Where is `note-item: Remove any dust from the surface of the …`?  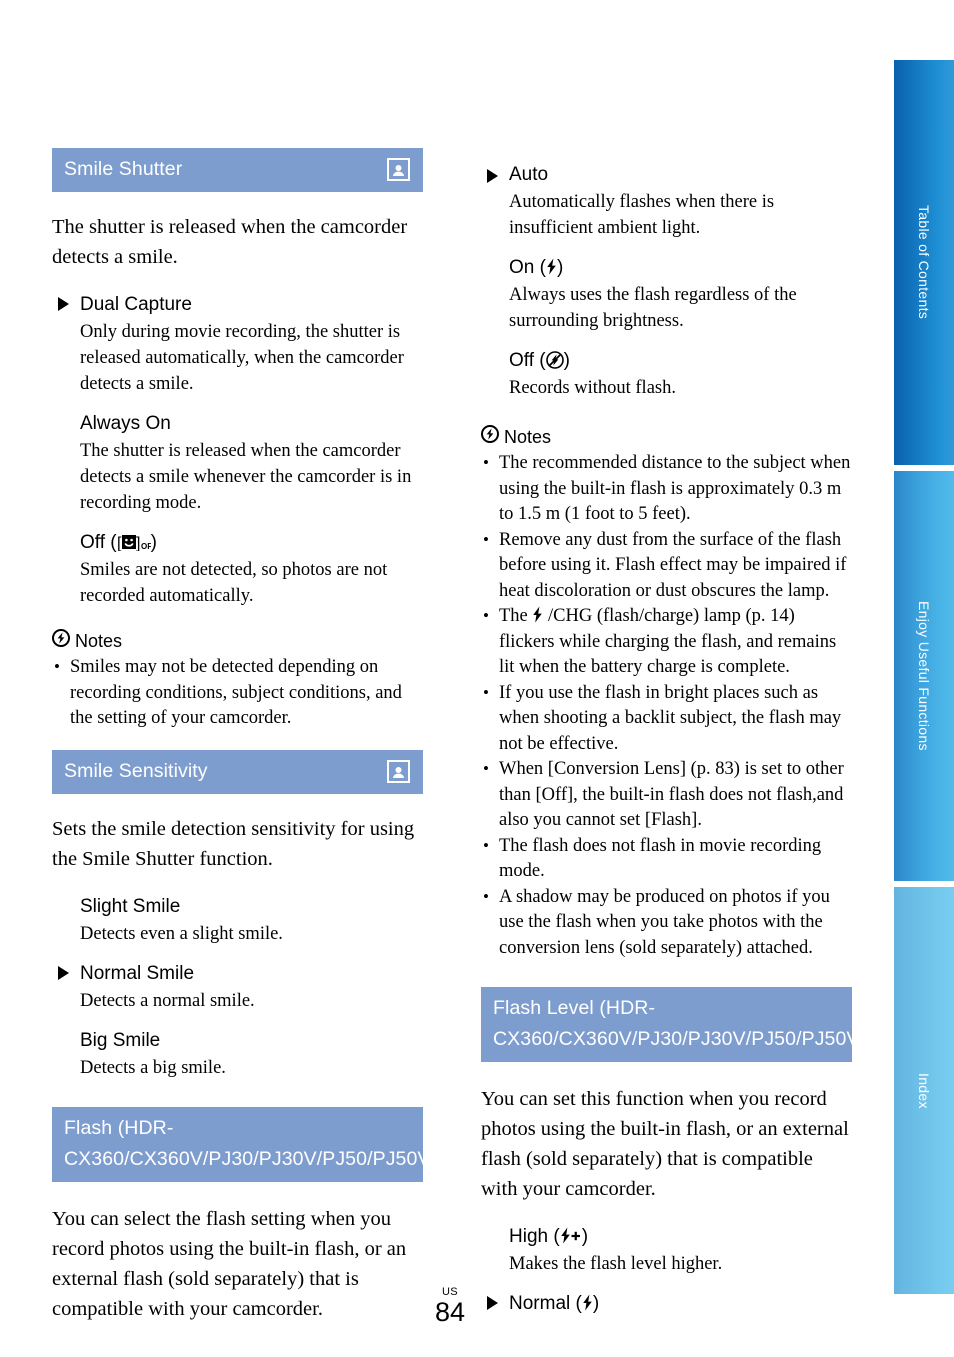
note-item: Remove any dust from the surface of the … is located at coordinates (666, 566).